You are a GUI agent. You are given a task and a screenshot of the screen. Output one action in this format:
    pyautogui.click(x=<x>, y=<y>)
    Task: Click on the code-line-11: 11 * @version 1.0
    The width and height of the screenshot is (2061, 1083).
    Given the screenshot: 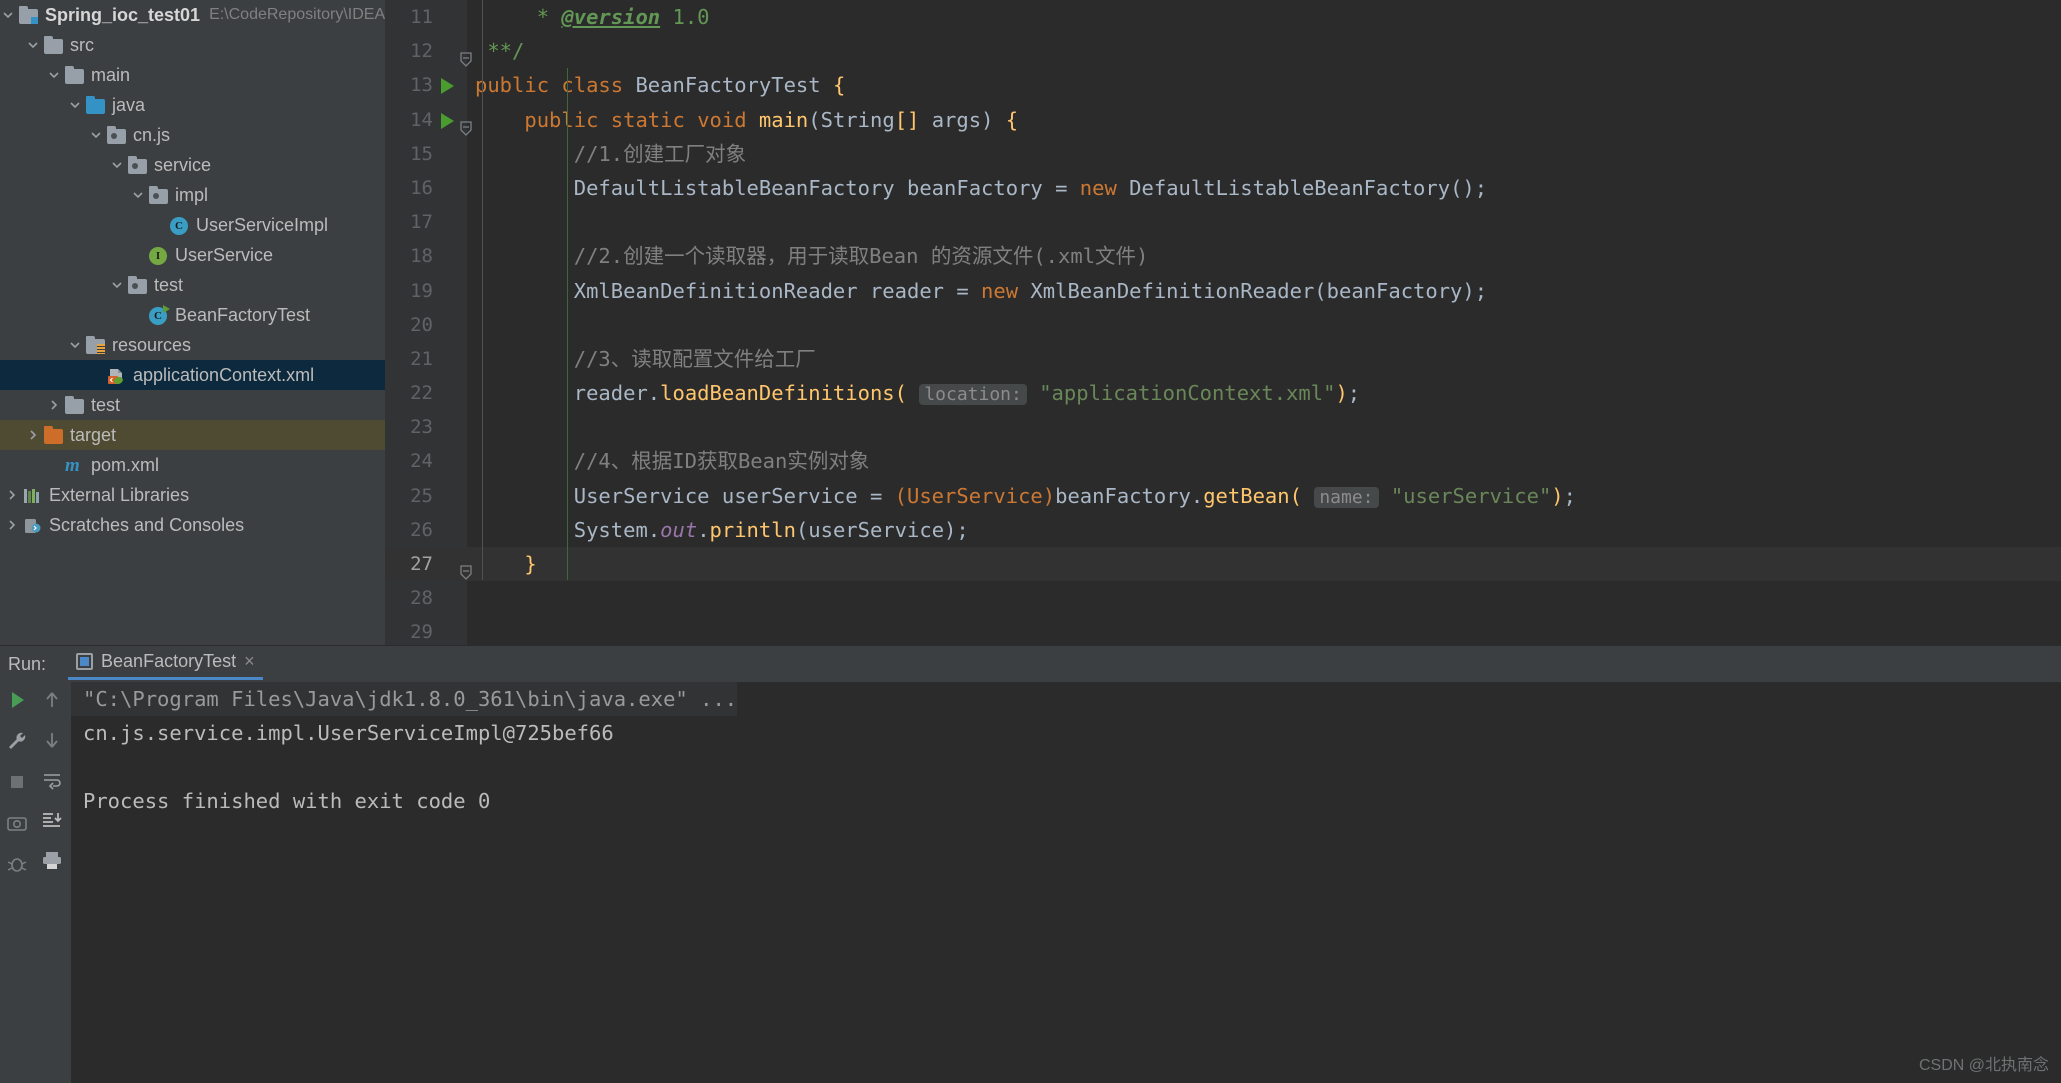 What is the action you would take?
    pyautogui.click(x=1223, y=17)
    